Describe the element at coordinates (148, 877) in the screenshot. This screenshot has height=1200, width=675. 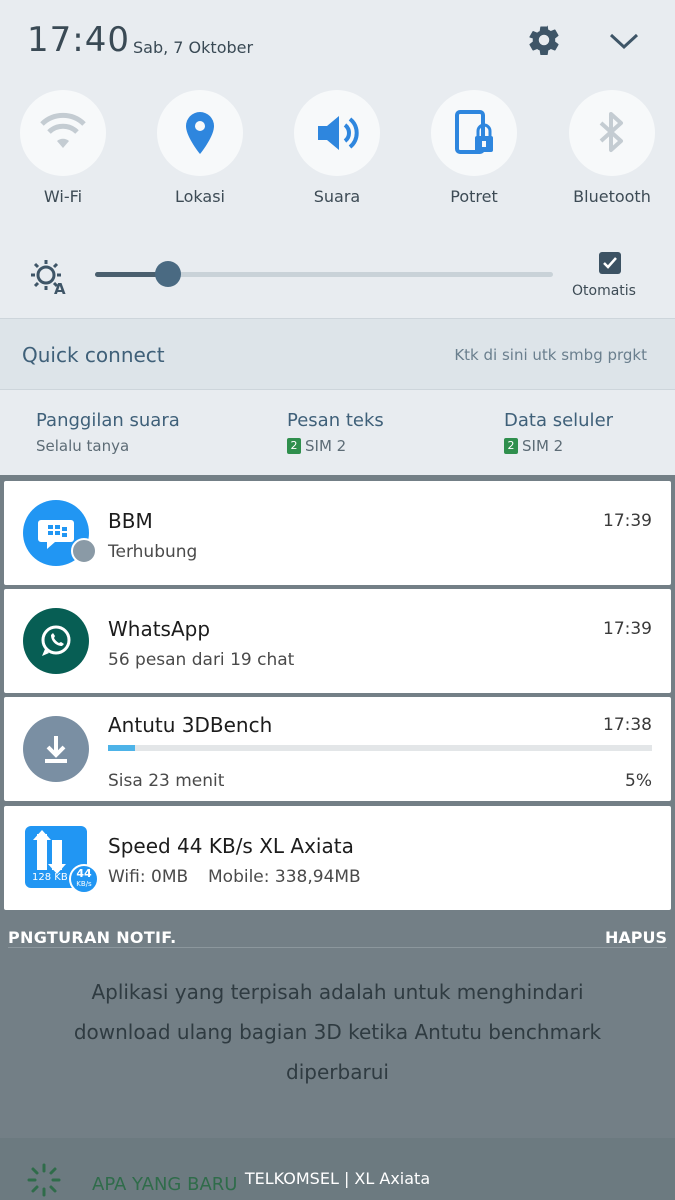
I see `speed-wifi: Wifi: 0MB` at that location.